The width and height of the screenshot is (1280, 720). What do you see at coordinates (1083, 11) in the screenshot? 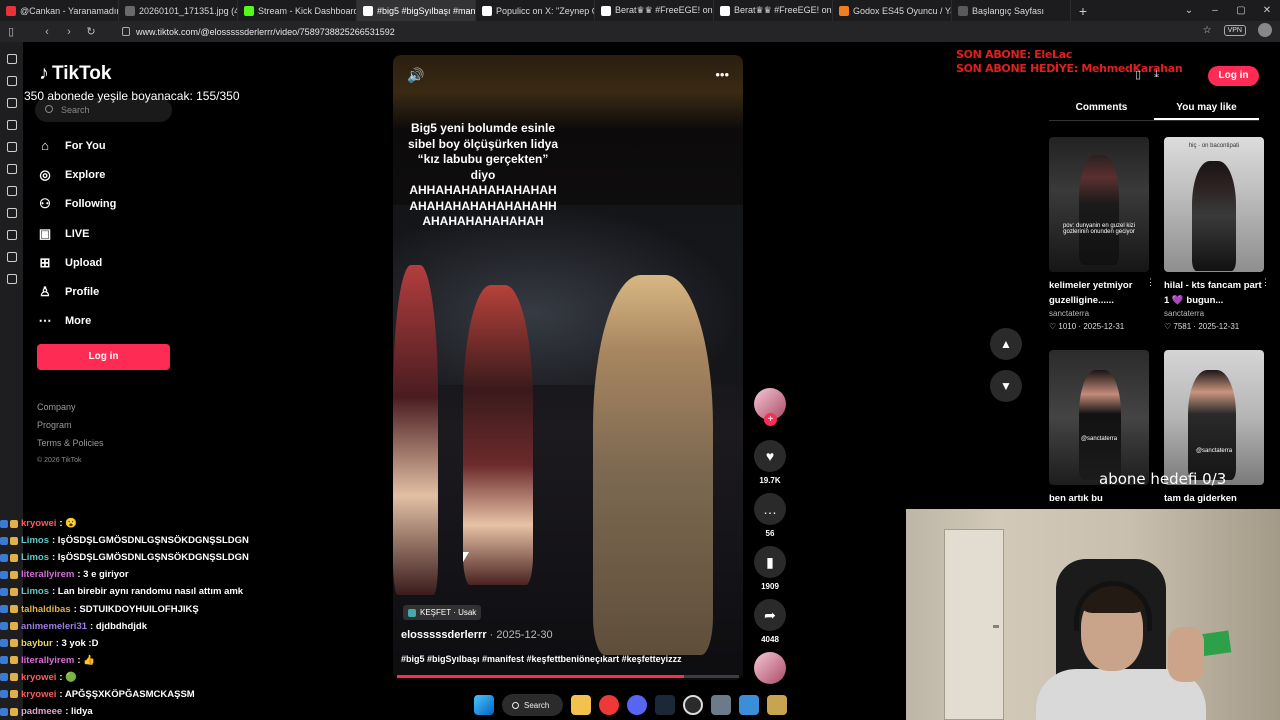
I see `new-tab-button: +` at bounding box center [1083, 11].